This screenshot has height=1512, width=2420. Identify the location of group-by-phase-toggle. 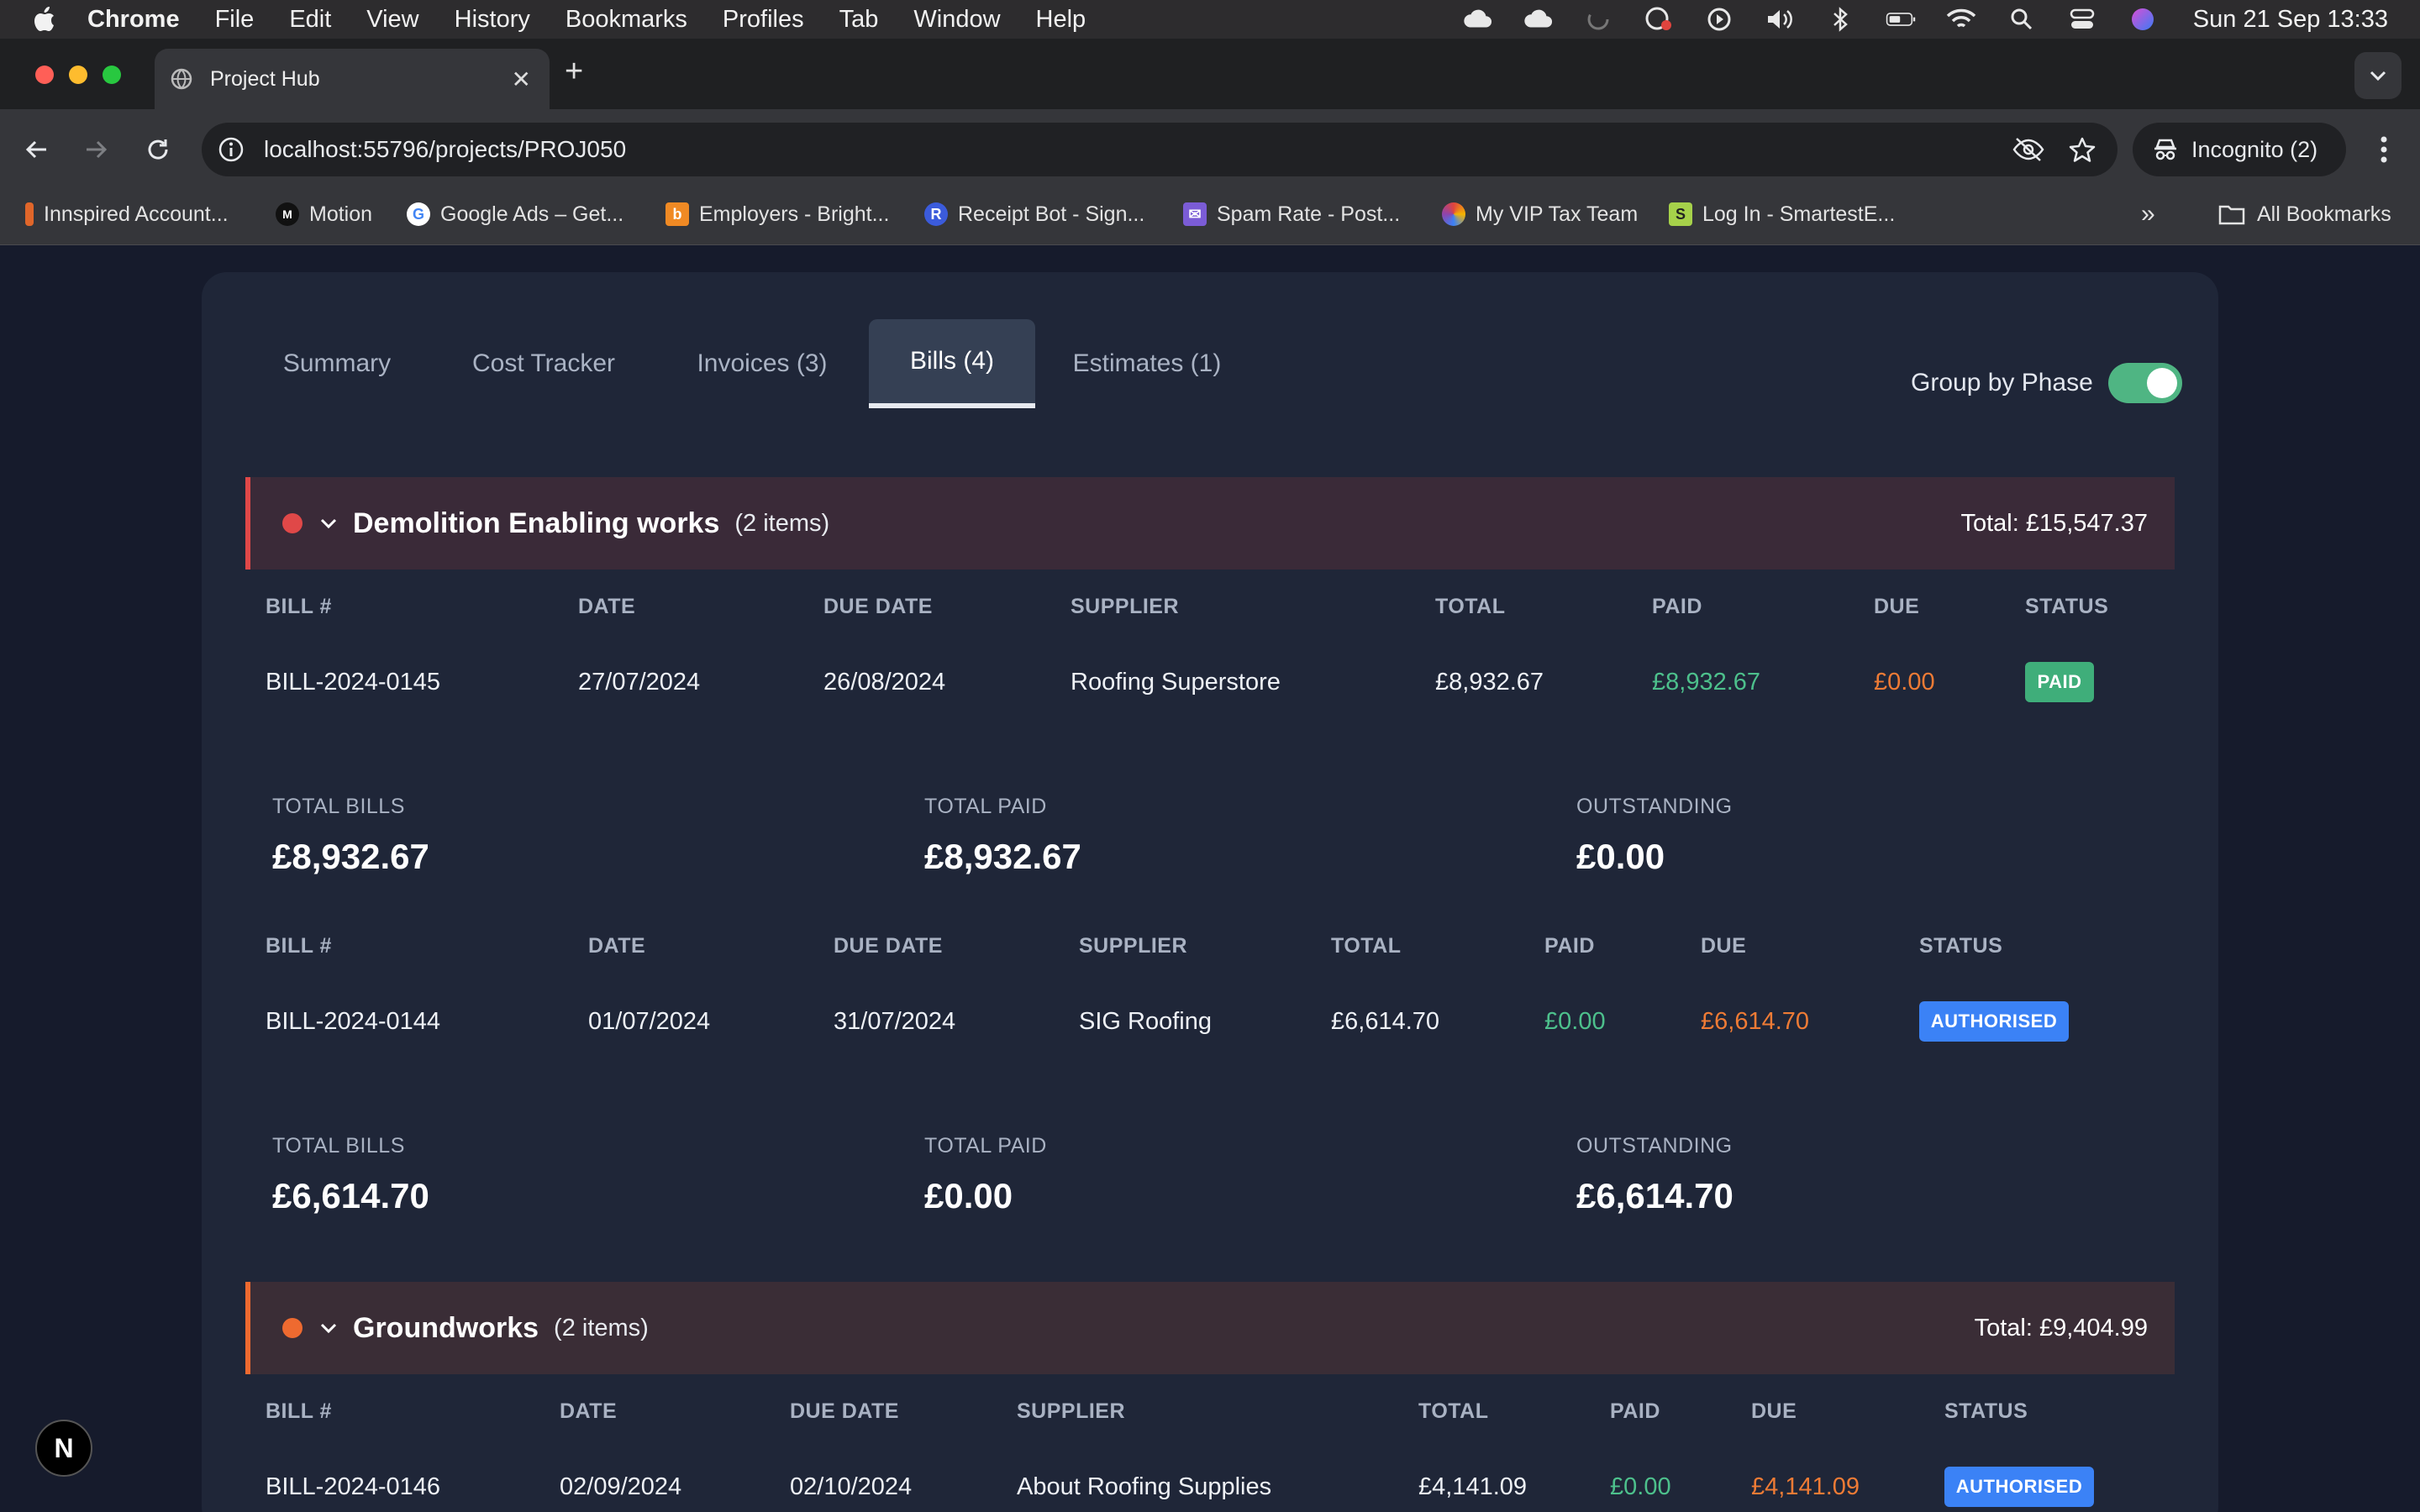
(2145, 383).